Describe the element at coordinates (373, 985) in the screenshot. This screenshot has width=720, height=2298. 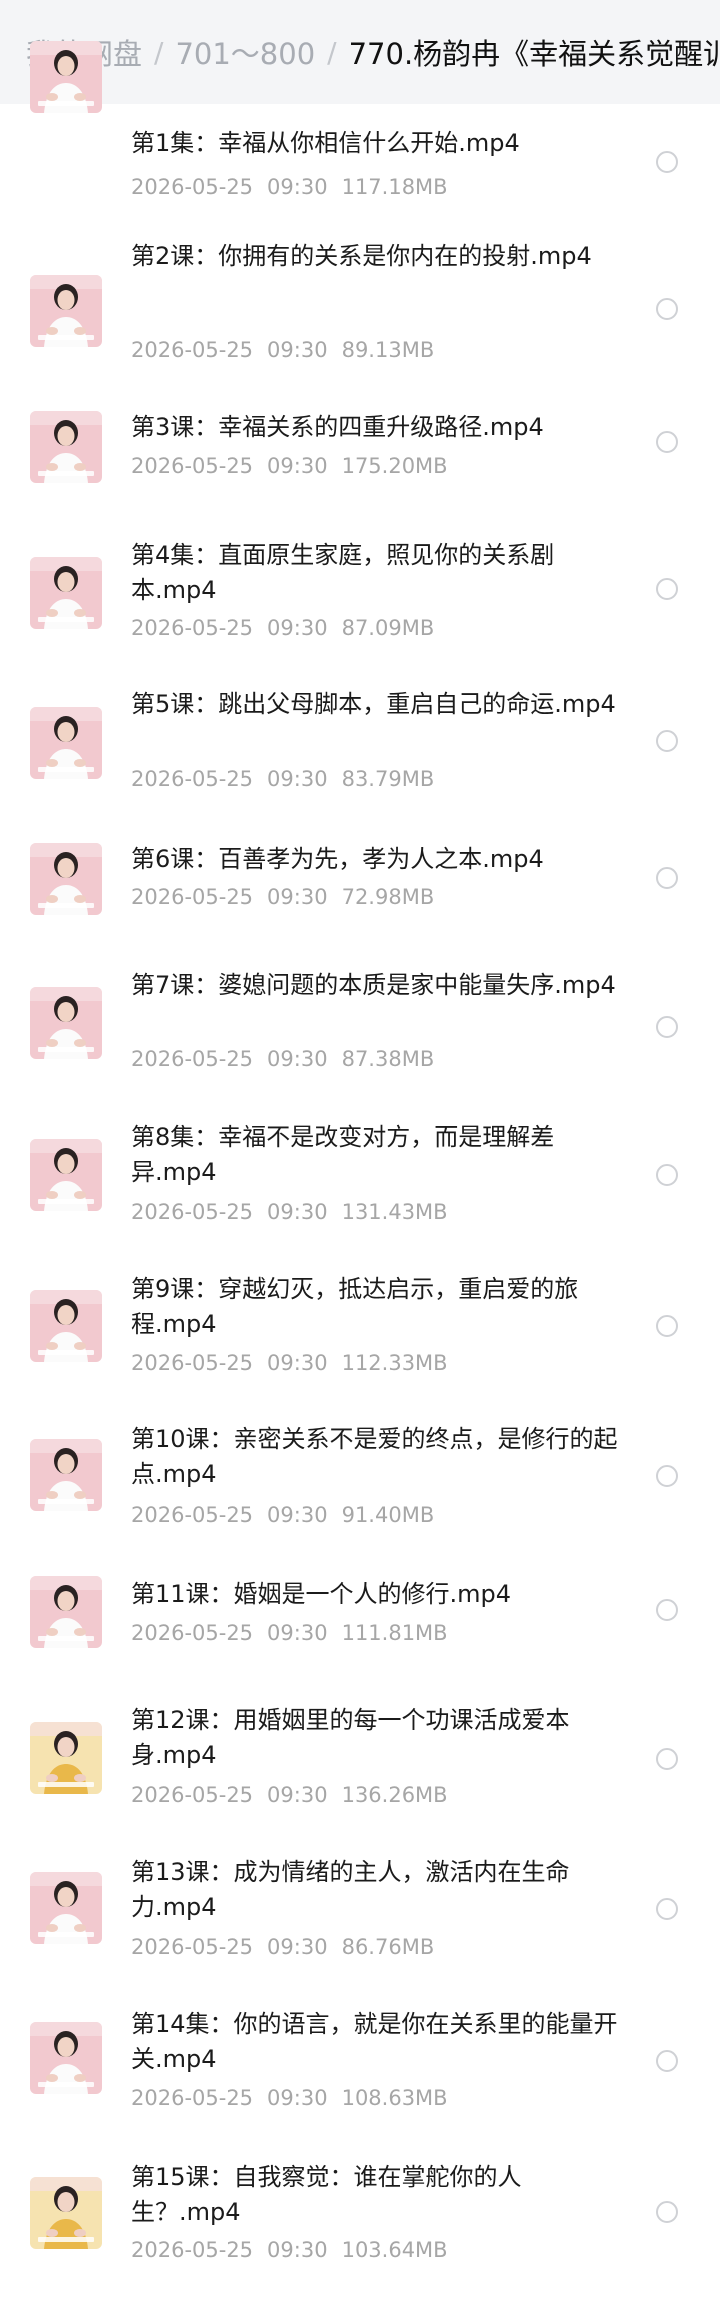
I see `file-name: 第7课：婆媳问题的本质是家中能量失序.mp4` at that location.